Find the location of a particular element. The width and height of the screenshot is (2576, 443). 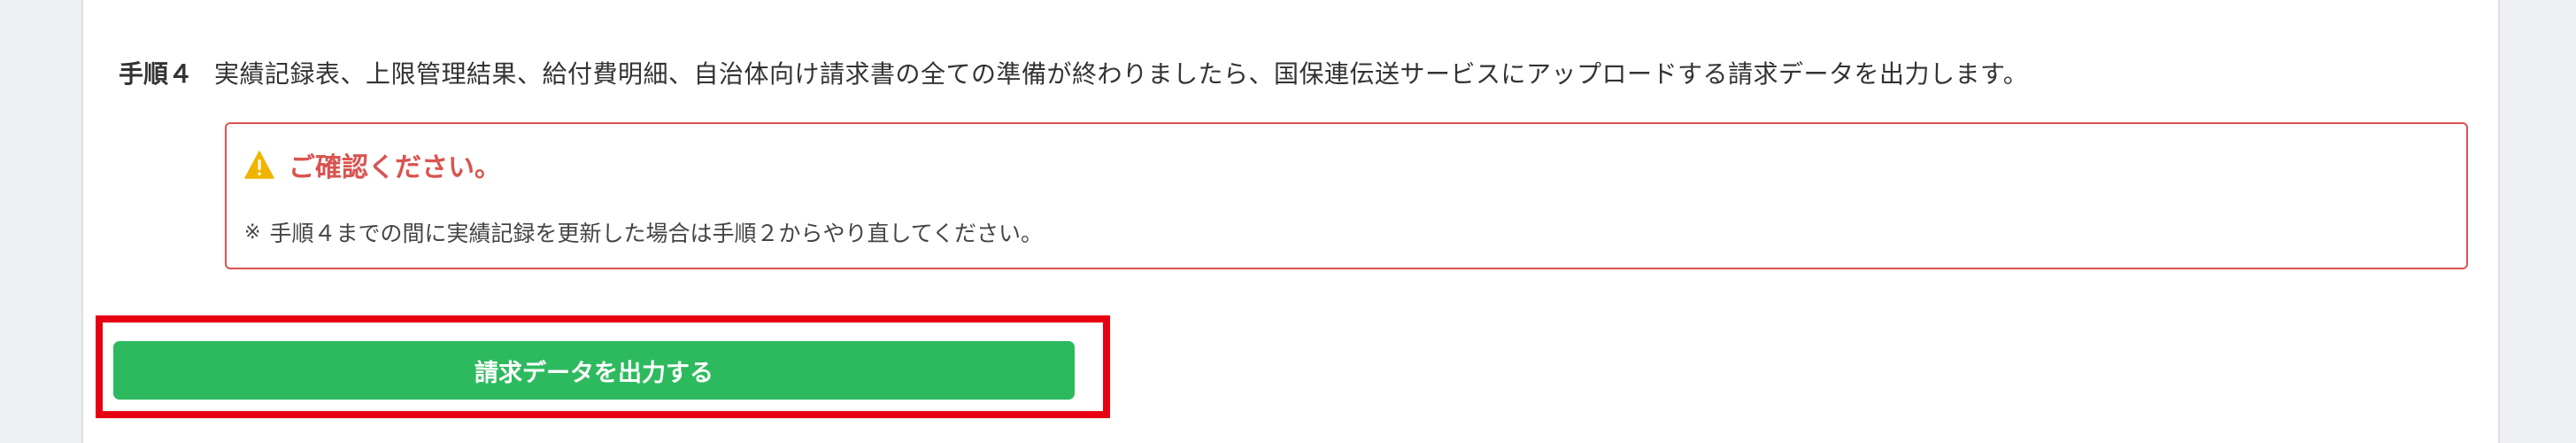

notice-header: ご確認ください。 is located at coordinates (372, 164).